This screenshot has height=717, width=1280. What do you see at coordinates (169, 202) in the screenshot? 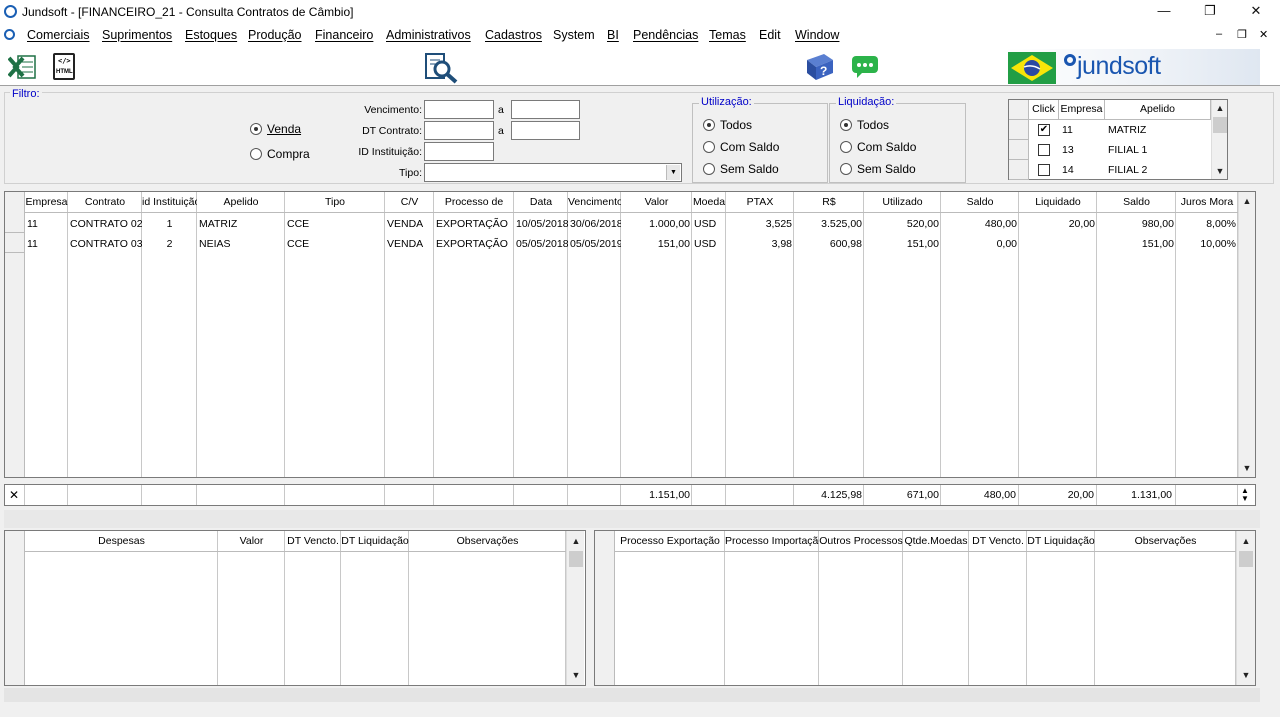
I see `contracts-header: id Instituição` at bounding box center [169, 202].